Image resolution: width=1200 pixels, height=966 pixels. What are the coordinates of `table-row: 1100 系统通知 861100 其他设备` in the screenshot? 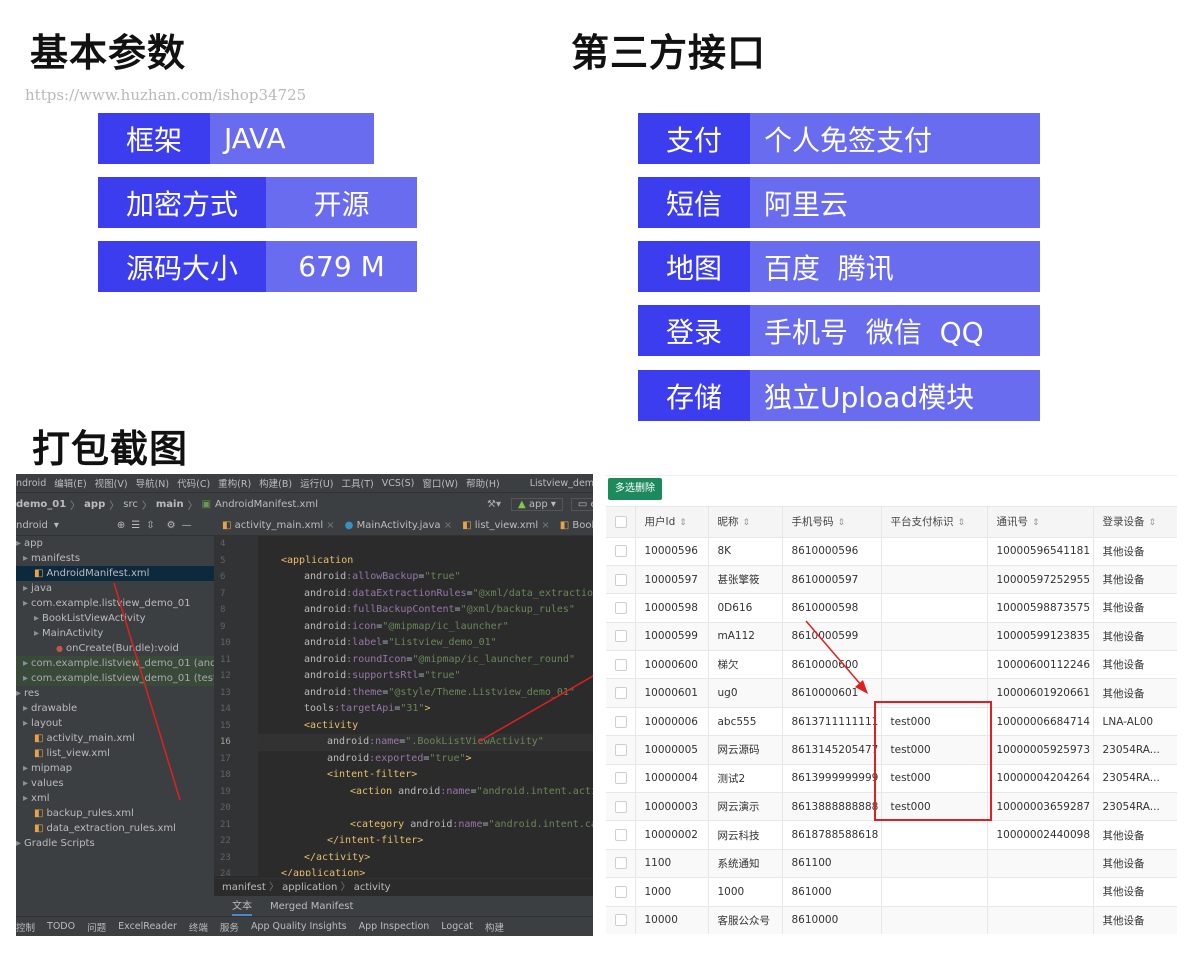 It's located at (891, 864).